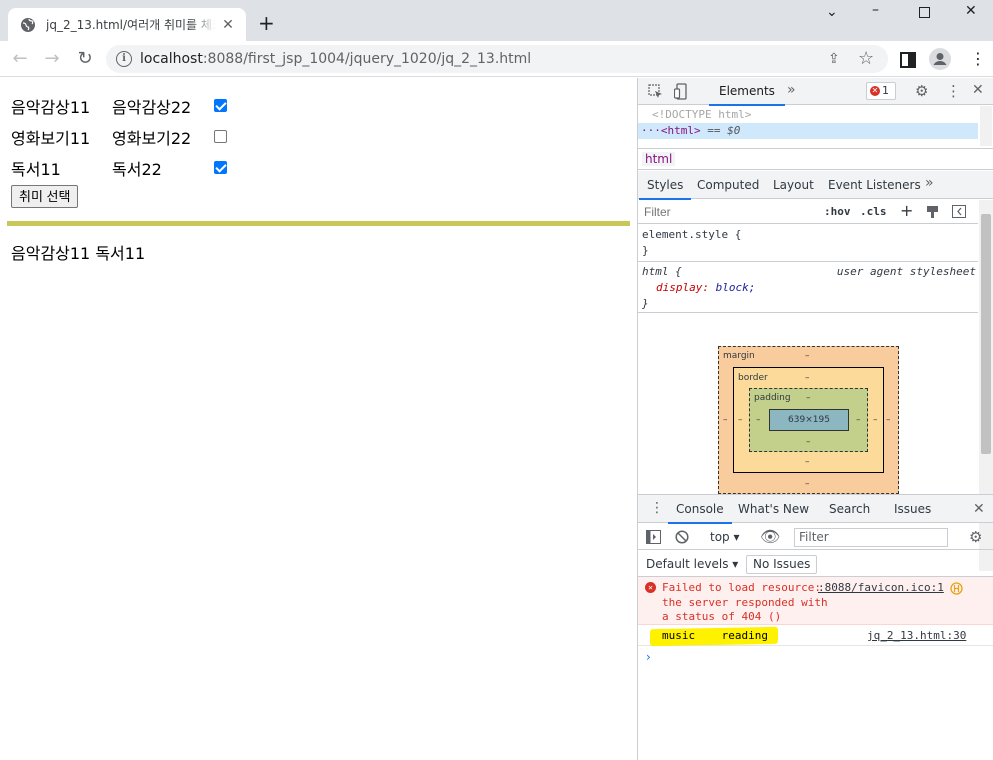 Image resolution: width=993 pixels, height=760 pixels. What do you see at coordinates (971, 11) in the screenshot?
I see `close-window-icon: ✕` at bounding box center [971, 11].